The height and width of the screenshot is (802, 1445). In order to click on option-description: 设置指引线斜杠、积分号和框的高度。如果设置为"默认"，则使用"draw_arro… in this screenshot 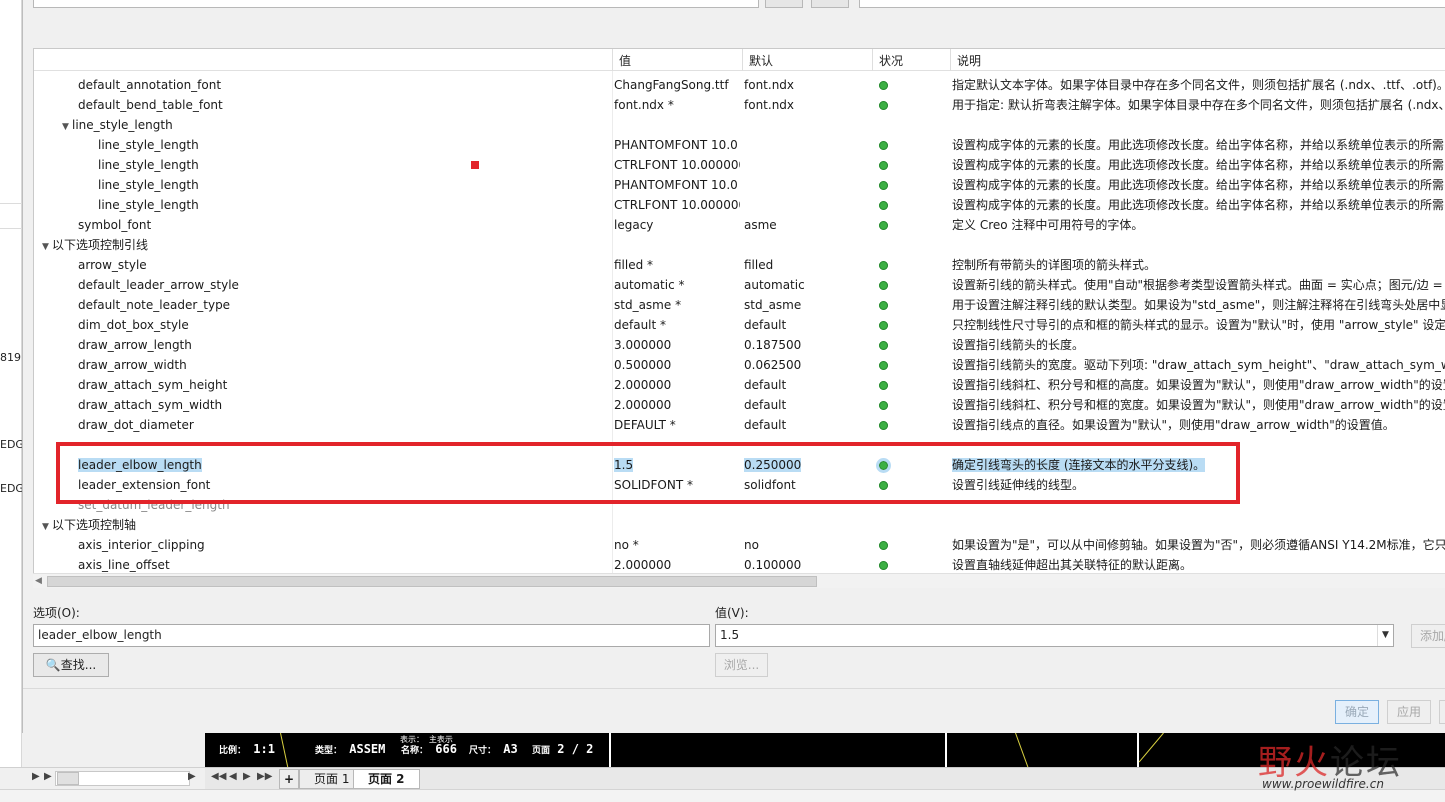, I will do `click(1198, 385)`.